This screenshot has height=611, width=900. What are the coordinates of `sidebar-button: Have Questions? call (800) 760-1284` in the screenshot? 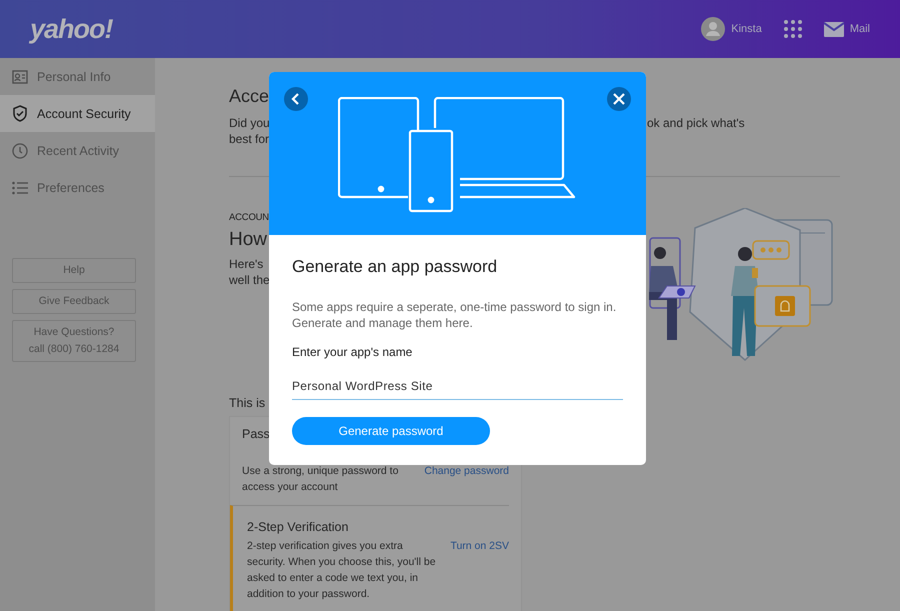 It's located at (74, 341).